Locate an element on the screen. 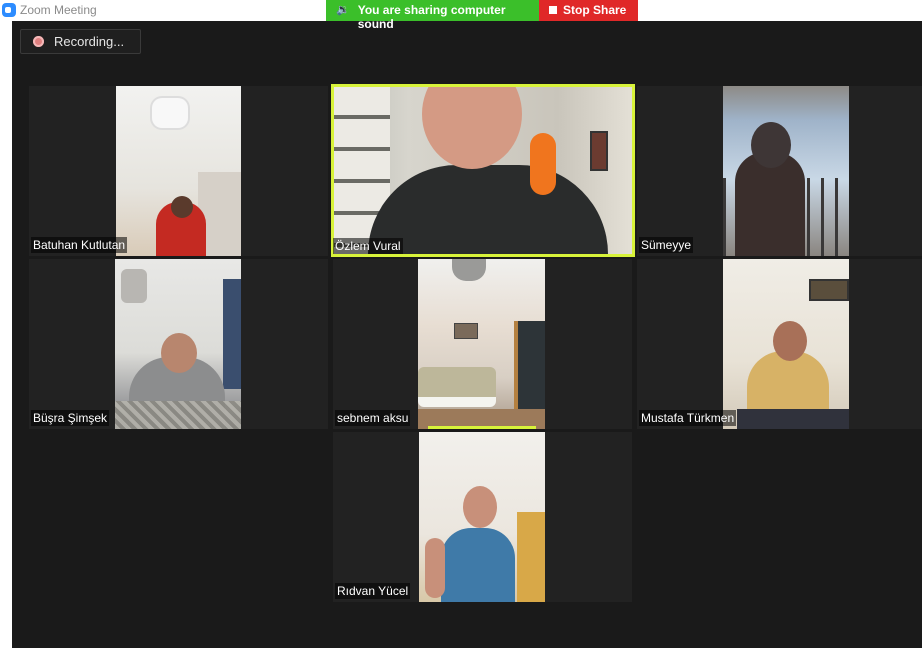  video-tile-mustafa: Mustafa Türkmen is located at coordinates (779, 344).